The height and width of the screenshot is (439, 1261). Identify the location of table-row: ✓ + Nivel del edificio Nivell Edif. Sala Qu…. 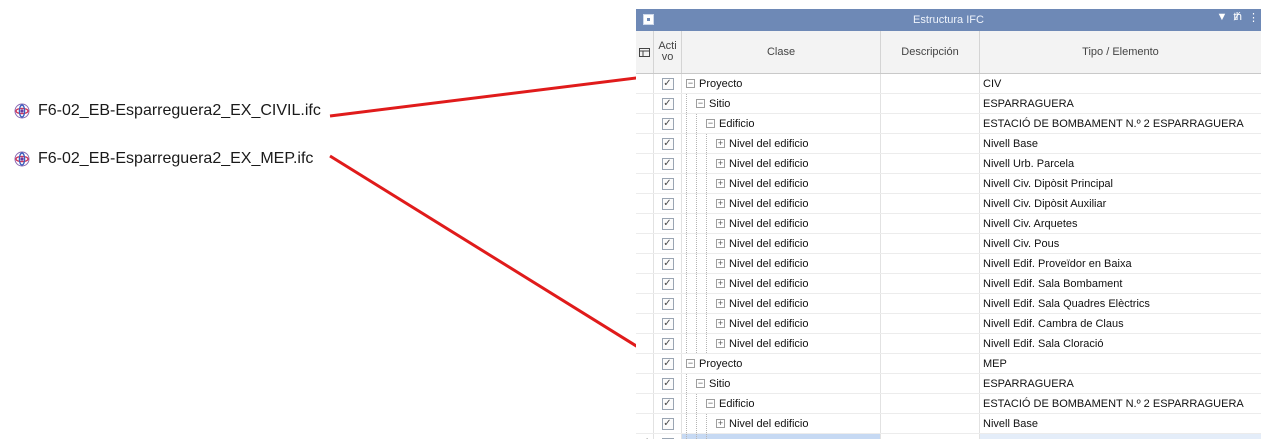
(948, 304).